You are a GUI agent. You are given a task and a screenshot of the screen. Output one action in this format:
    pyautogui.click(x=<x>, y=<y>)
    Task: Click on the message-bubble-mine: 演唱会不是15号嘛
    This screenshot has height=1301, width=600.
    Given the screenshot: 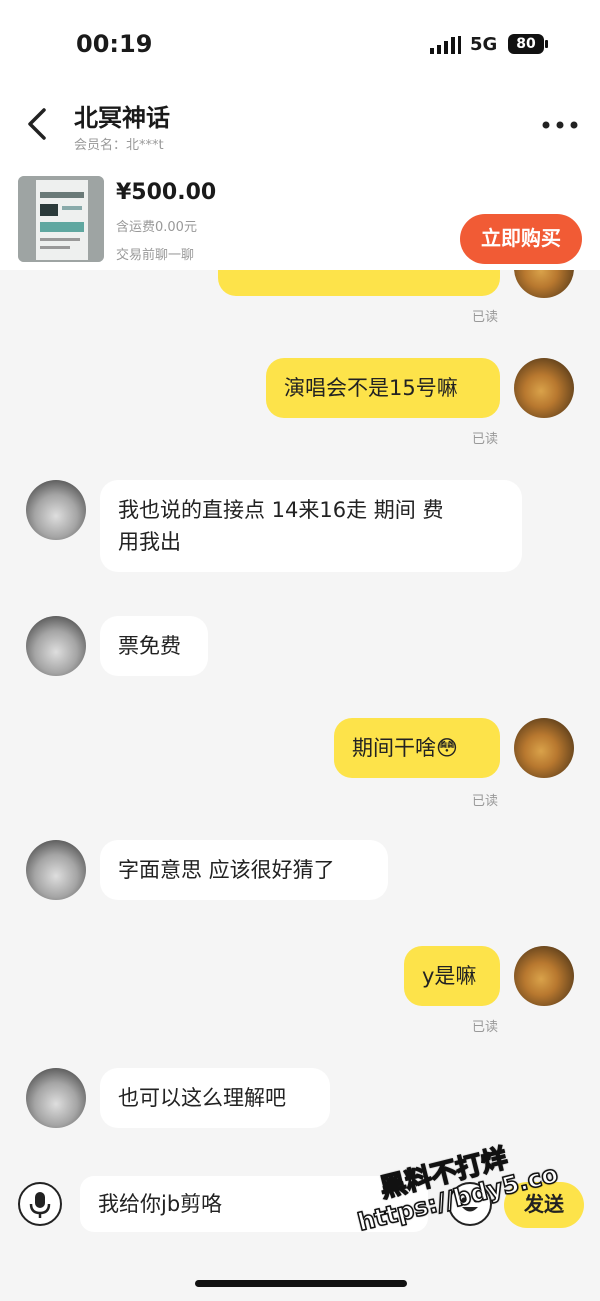 What is the action you would take?
    pyautogui.click(x=383, y=388)
    